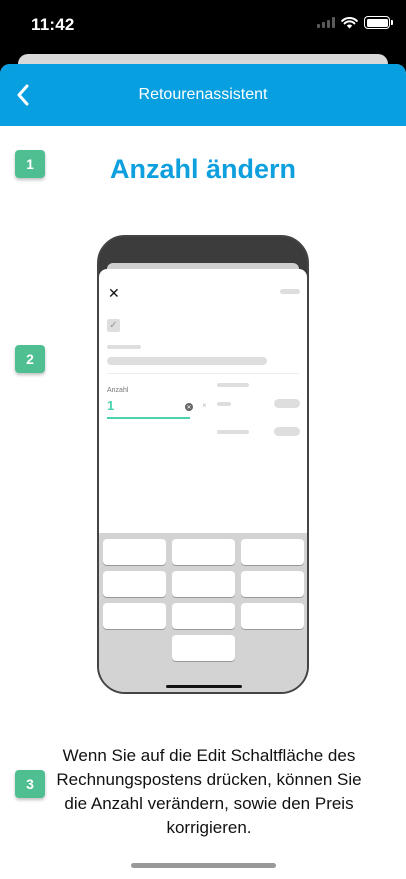  What do you see at coordinates (118, 390) in the screenshot?
I see `quantity-label: Anzahl` at bounding box center [118, 390].